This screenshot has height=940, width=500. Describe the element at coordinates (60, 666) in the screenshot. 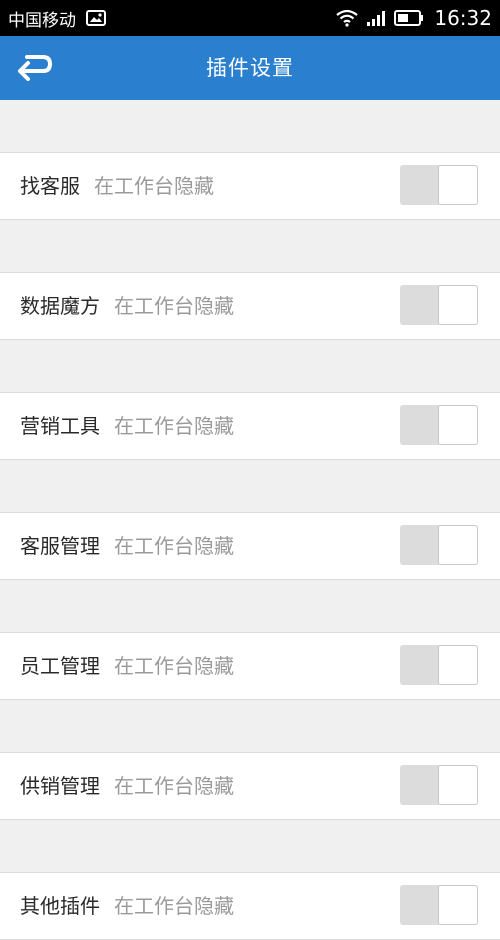

I see `plugin-name: 员工管理` at that location.